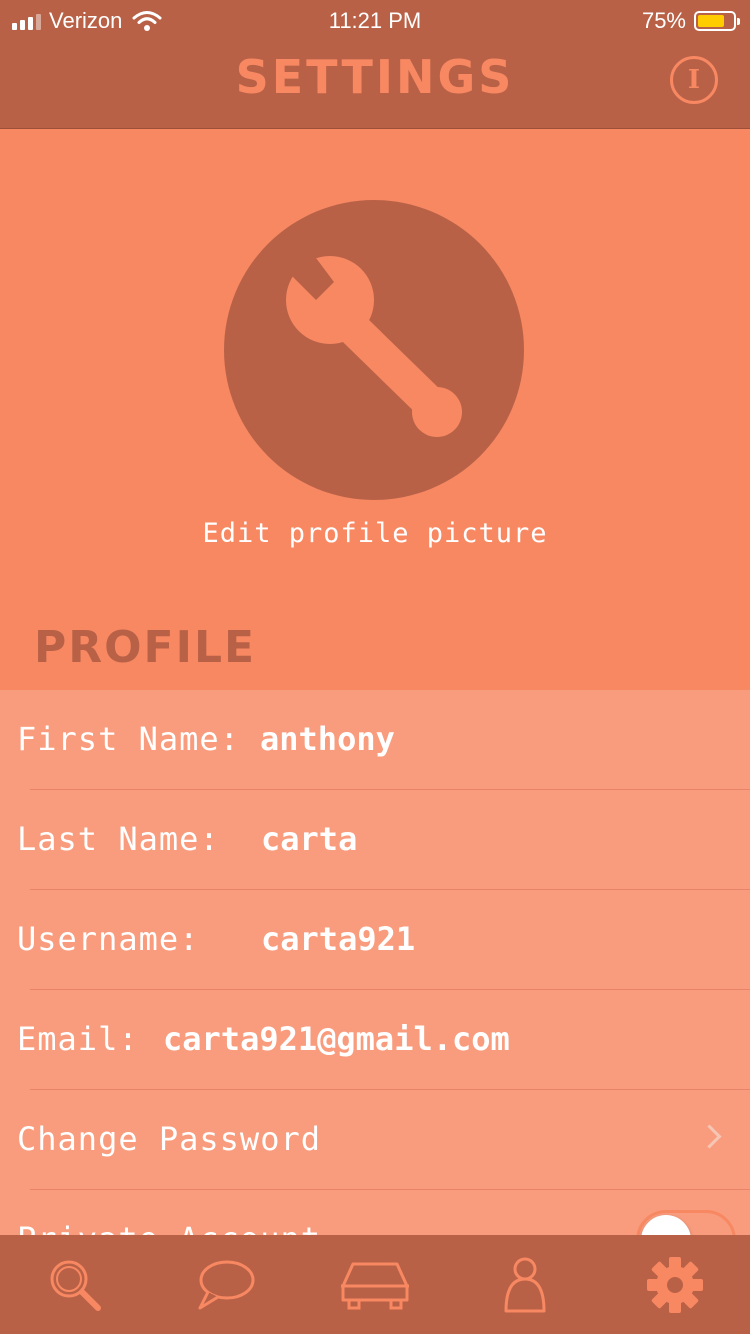 The image size is (750, 1334). I want to click on page-title: SETTINGS, so click(375, 77).